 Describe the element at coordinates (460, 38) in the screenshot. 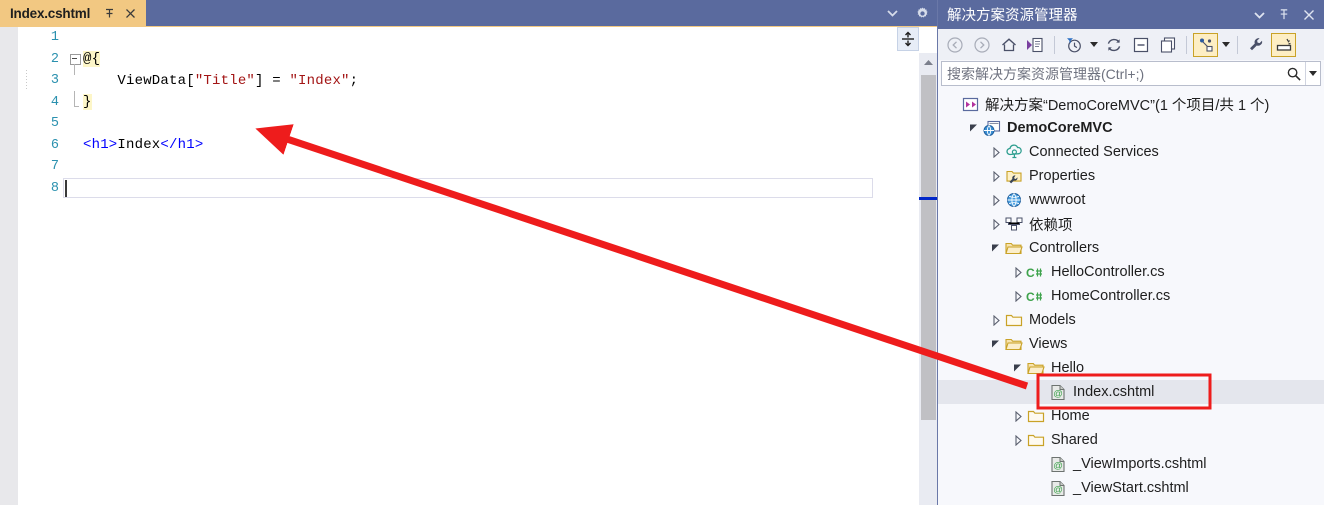

I see `code-line: 1` at that location.